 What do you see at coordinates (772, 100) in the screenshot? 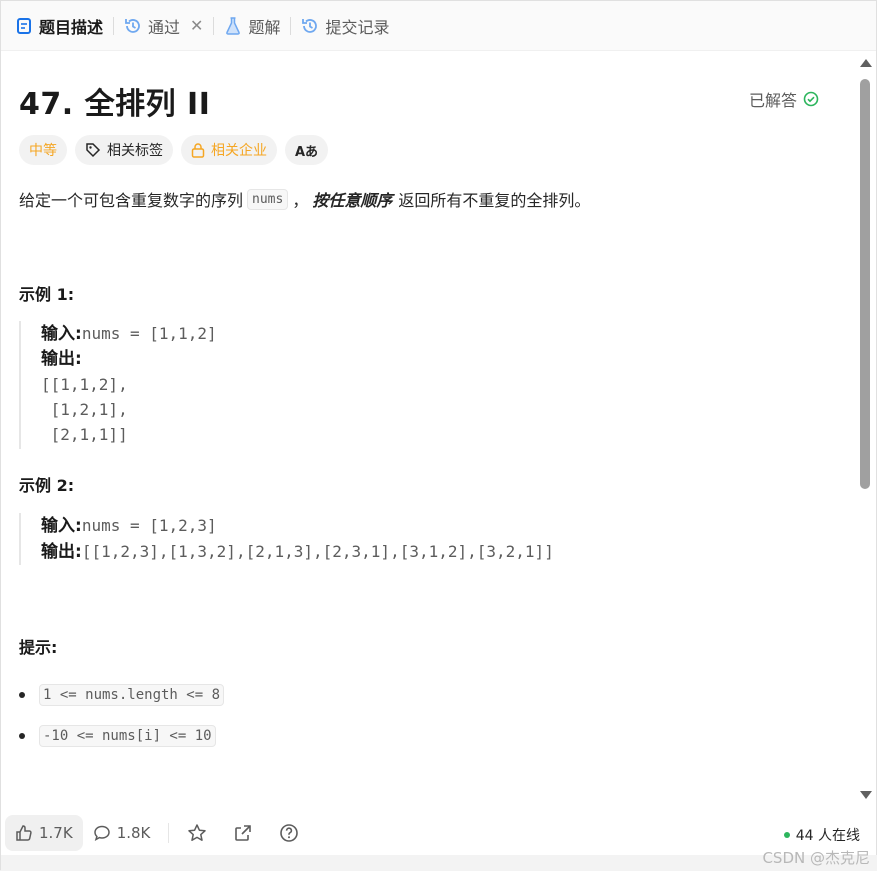
I see `solved-label: 已解答` at bounding box center [772, 100].